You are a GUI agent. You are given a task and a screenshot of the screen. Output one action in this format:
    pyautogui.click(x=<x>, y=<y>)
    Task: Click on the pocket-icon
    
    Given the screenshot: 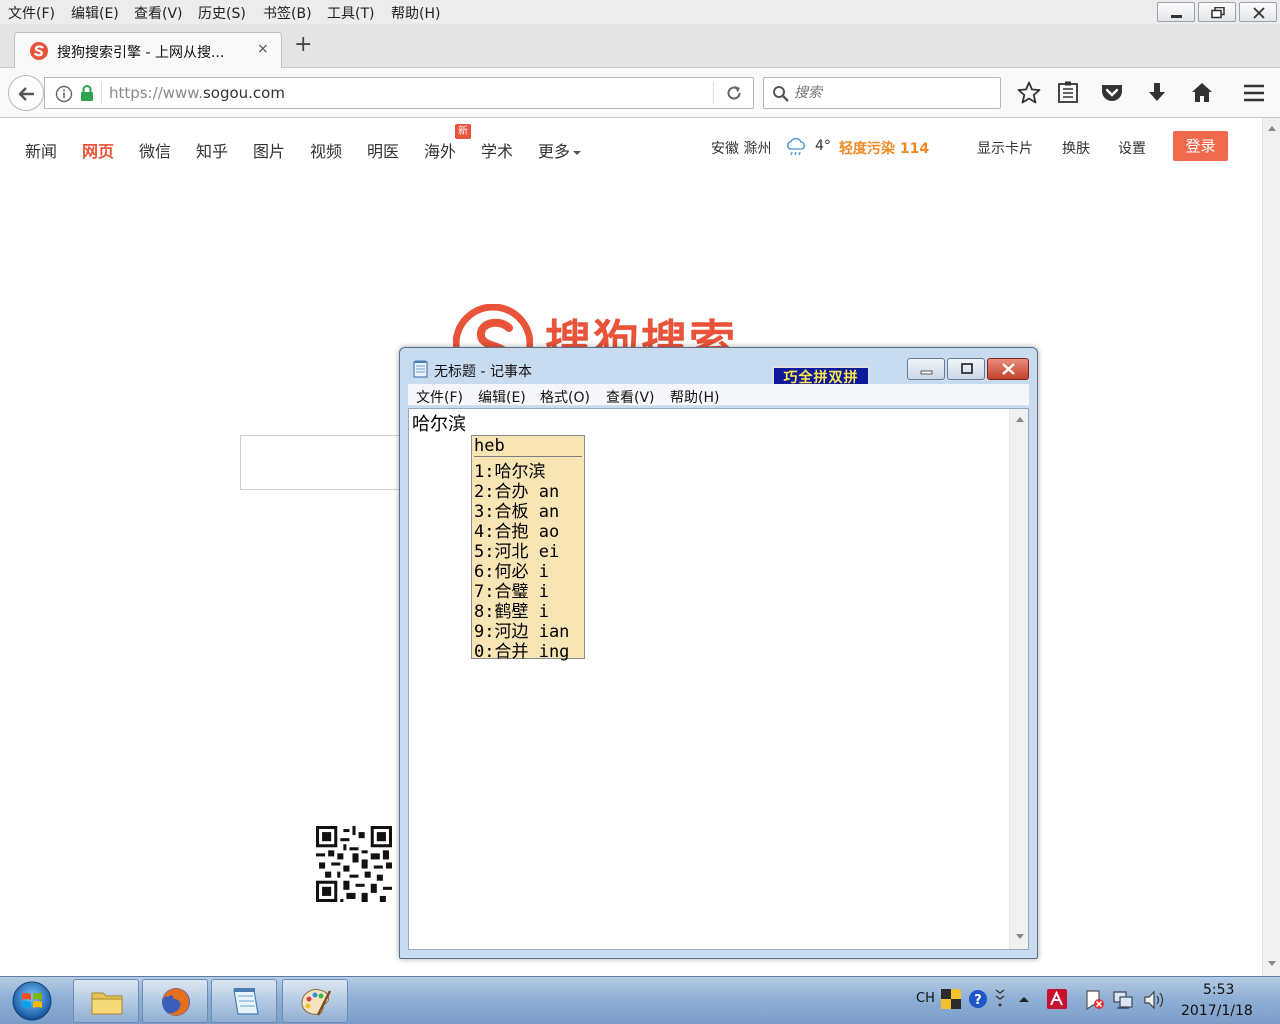 What is the action you would take?
    pyautogui.click(x=1112, y=93)
    